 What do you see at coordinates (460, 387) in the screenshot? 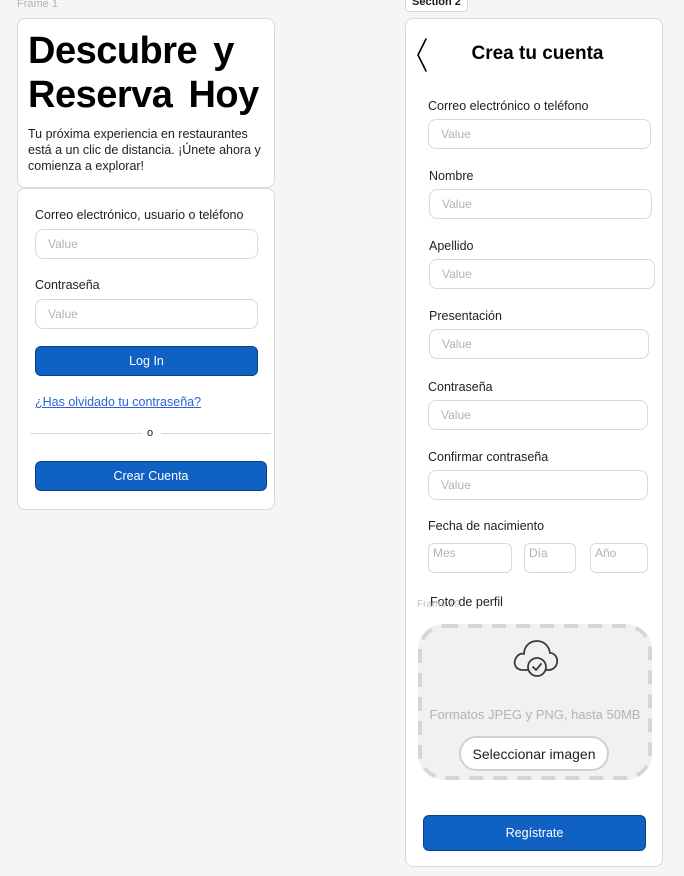
I see `field-label-password: Contraseña` at bounding box center [460, 387].